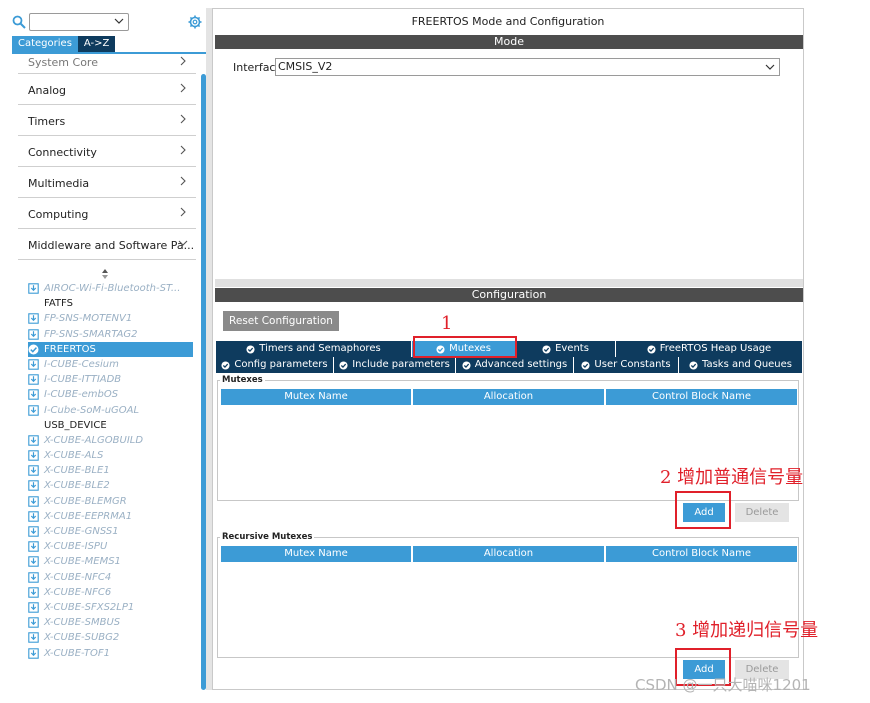 The width and height of the screenshot is (870, 703). I want to click on middleware-item: X-CUBE-TOF1, so click(110, 653).